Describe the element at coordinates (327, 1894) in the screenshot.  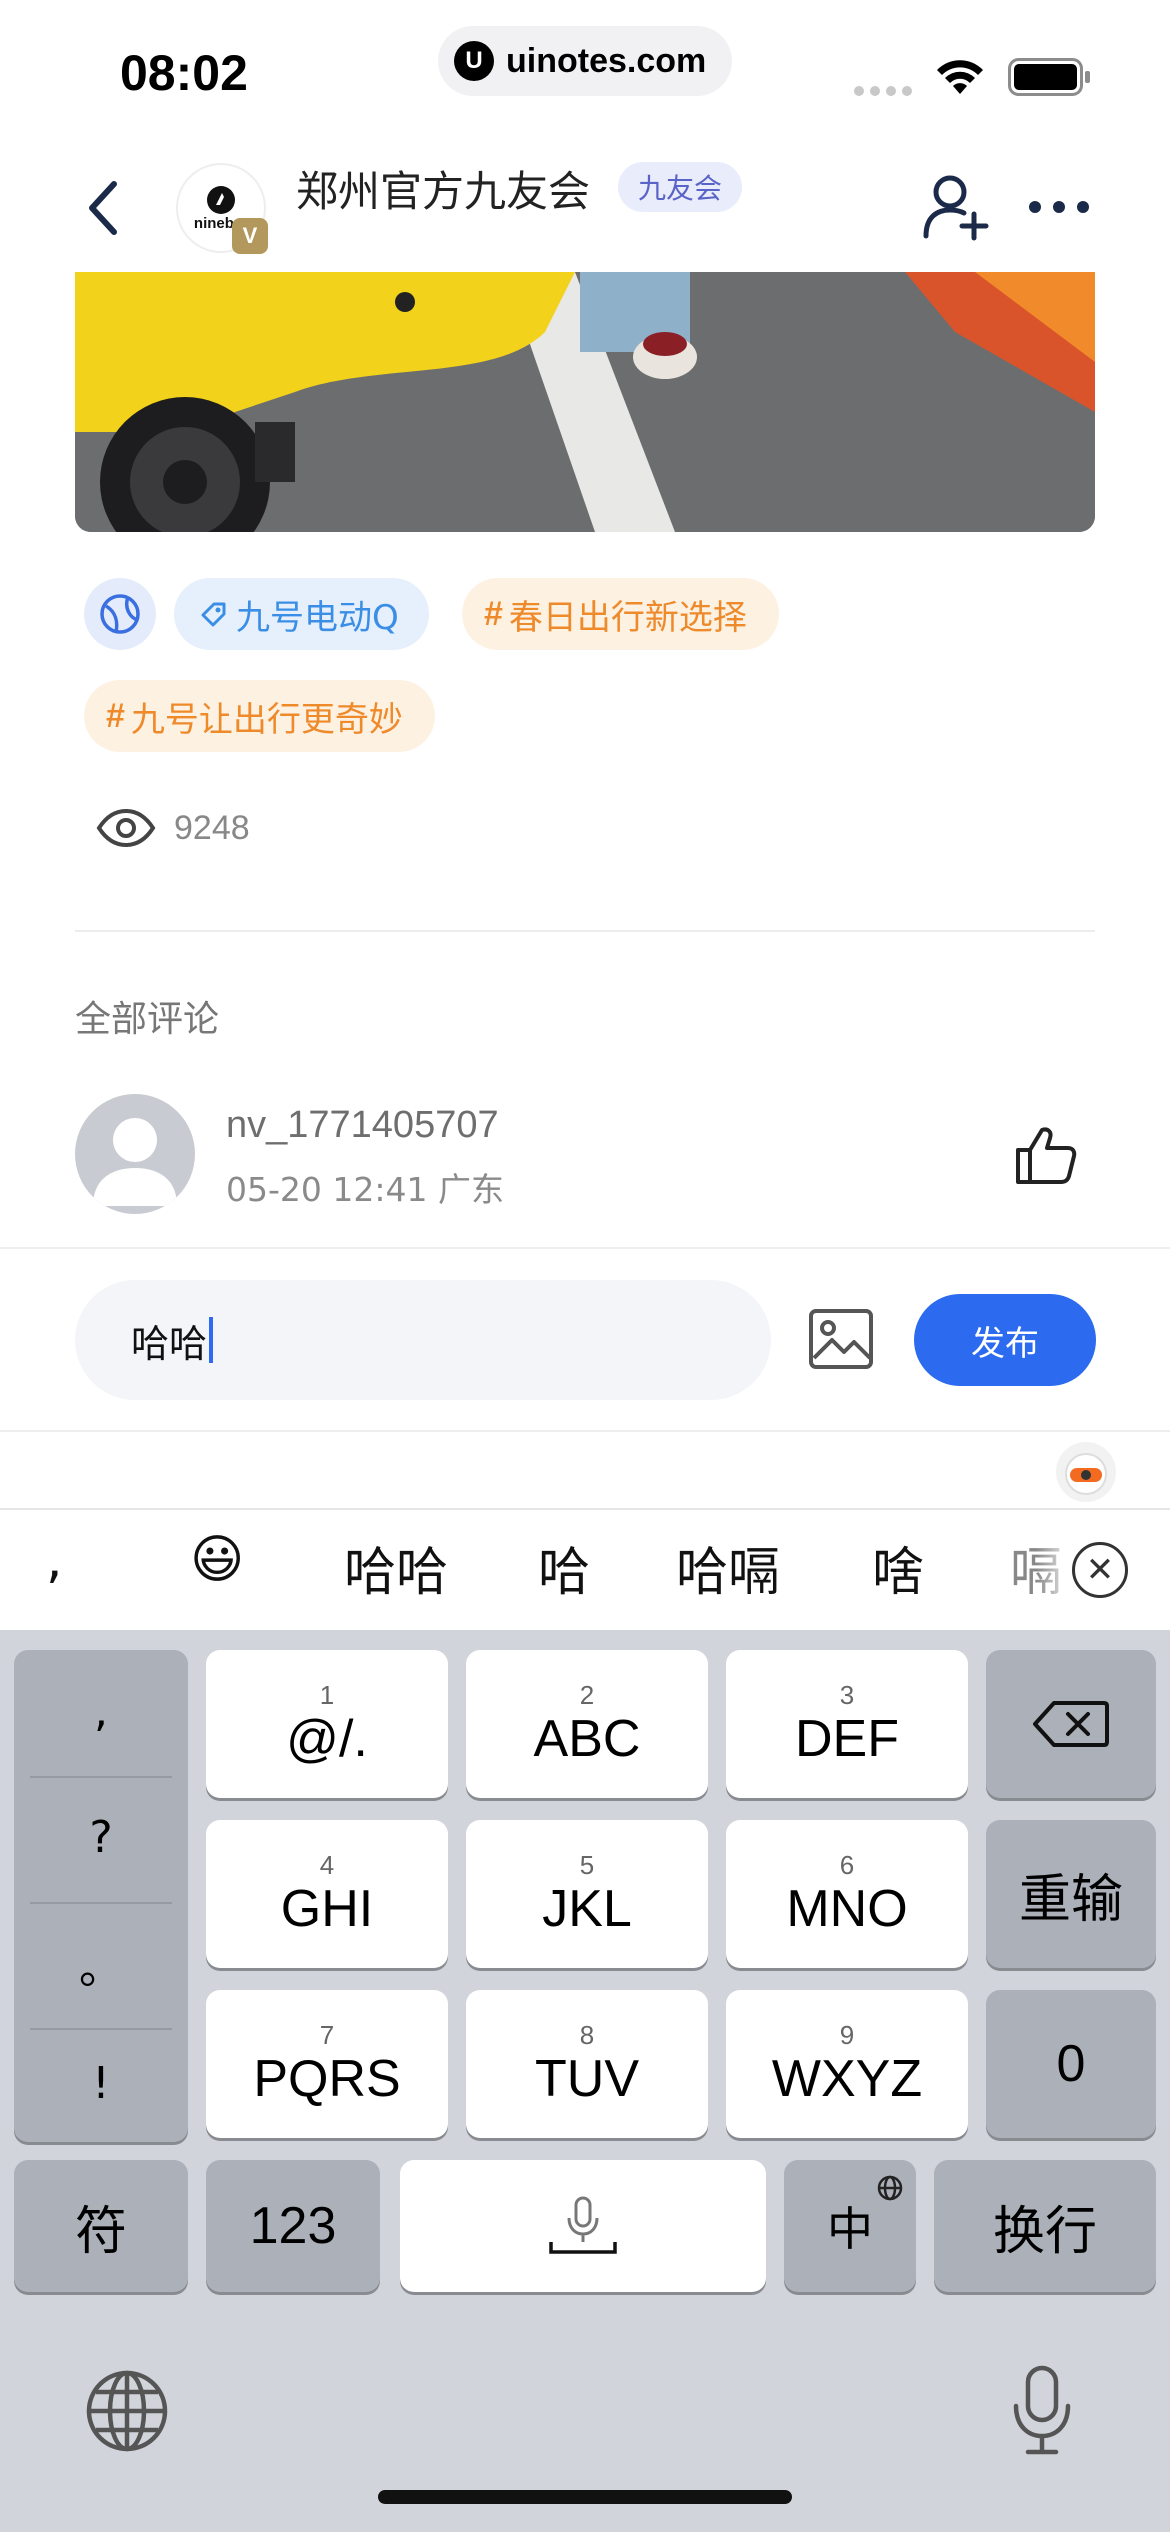
I see `key-4: 4 GHI` at that location.